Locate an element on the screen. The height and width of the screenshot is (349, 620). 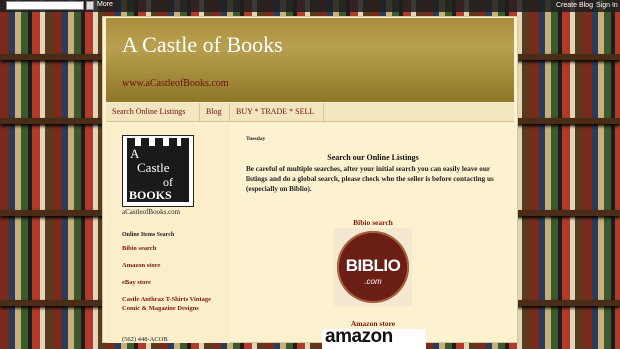
navbar-search-button is located at coordinates (90, 5).